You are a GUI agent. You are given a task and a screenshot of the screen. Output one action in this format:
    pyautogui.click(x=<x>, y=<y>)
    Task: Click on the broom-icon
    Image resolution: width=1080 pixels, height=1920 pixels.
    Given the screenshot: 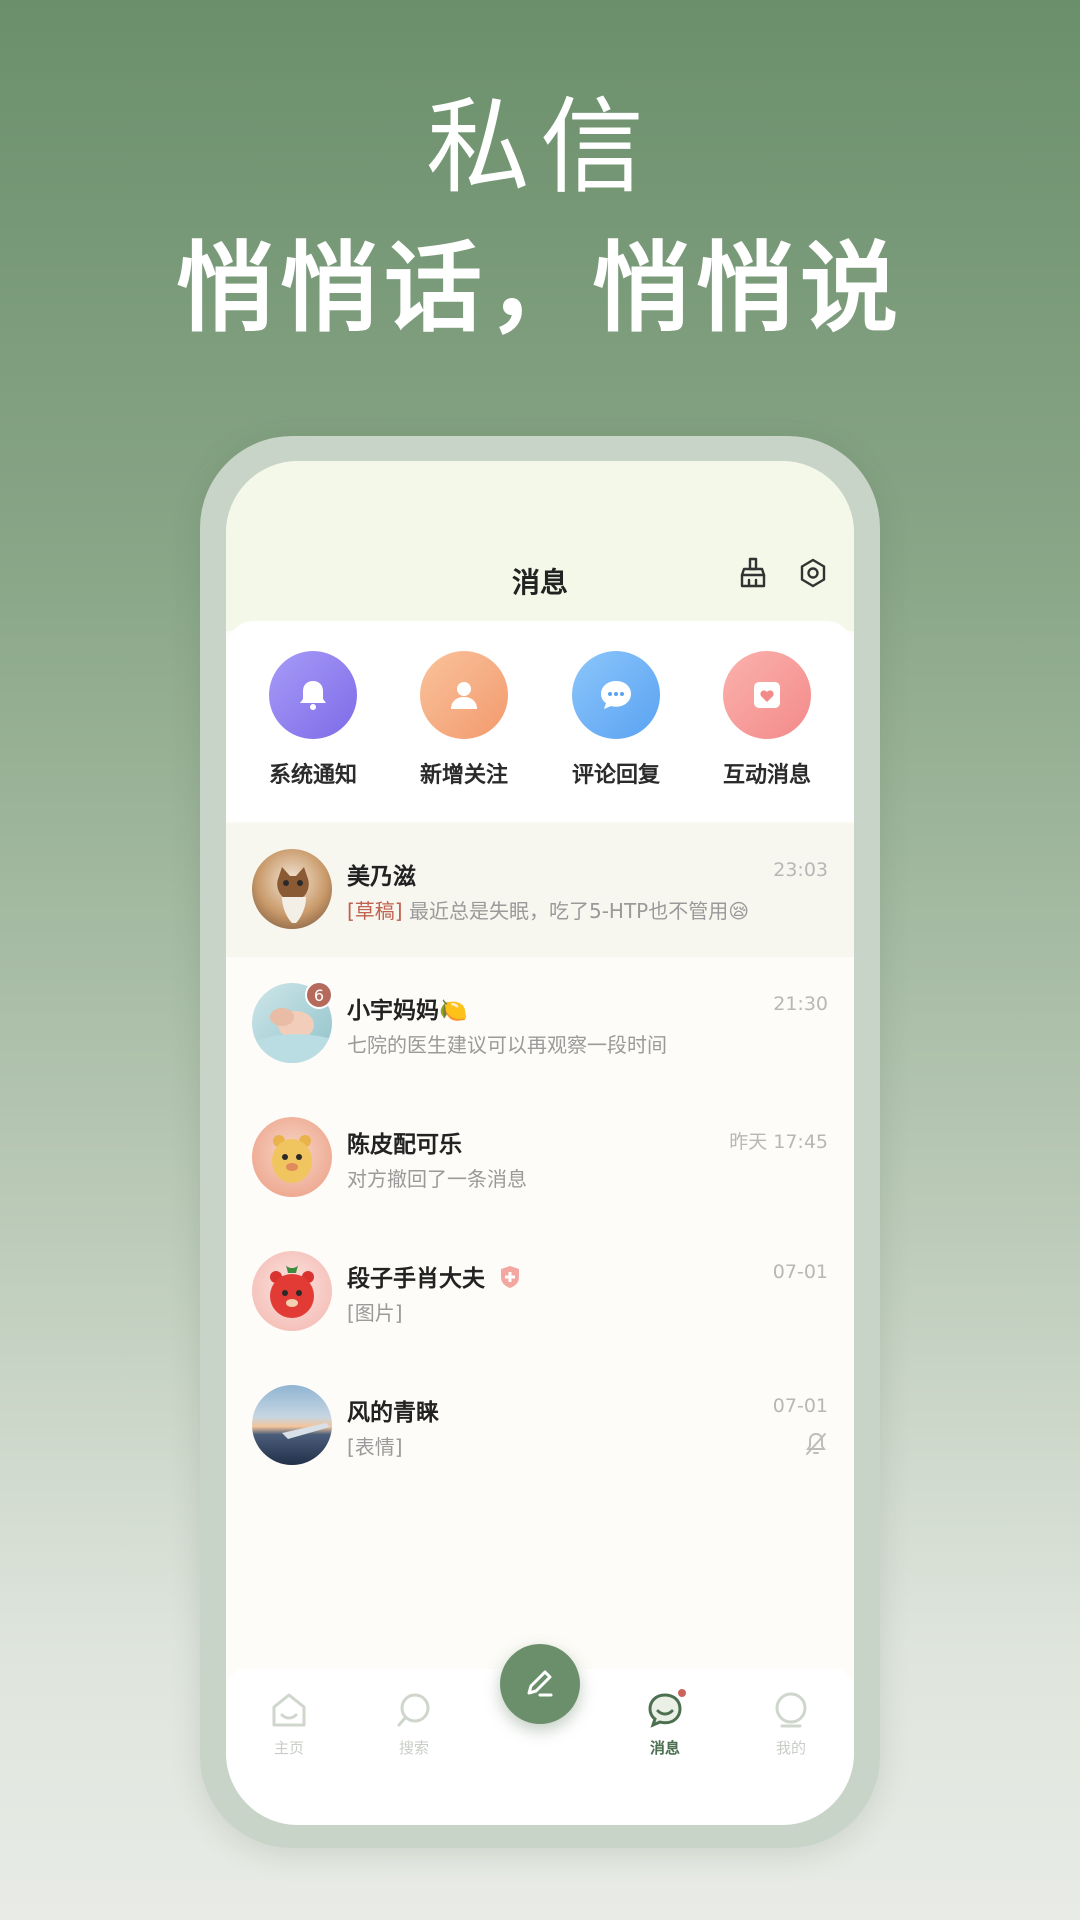 What is the action you would take?
    pyautogui.click(x=753, y=573)
    